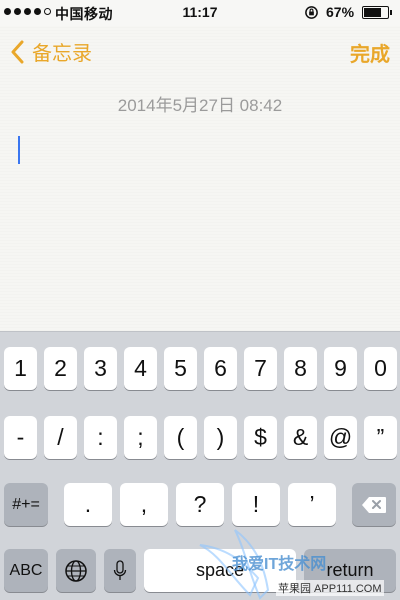 The image size is (400, 600). Describe the element at coordinates (200, 504) in the screenshot. I see `key-question: ?` at that location.